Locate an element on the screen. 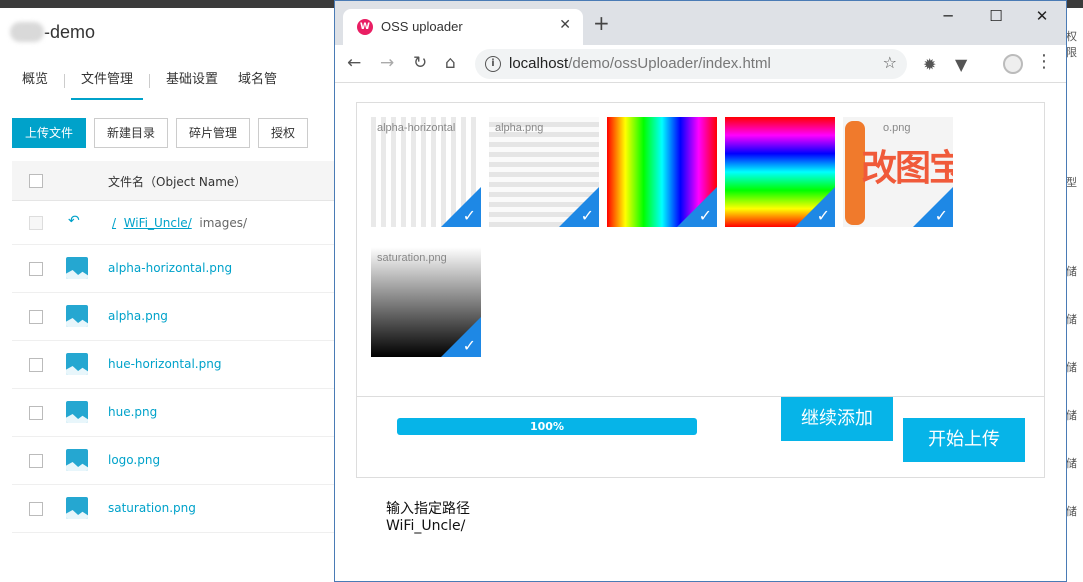  fragment-management-button: 碎片管理 is located at coordinates (213, 133).